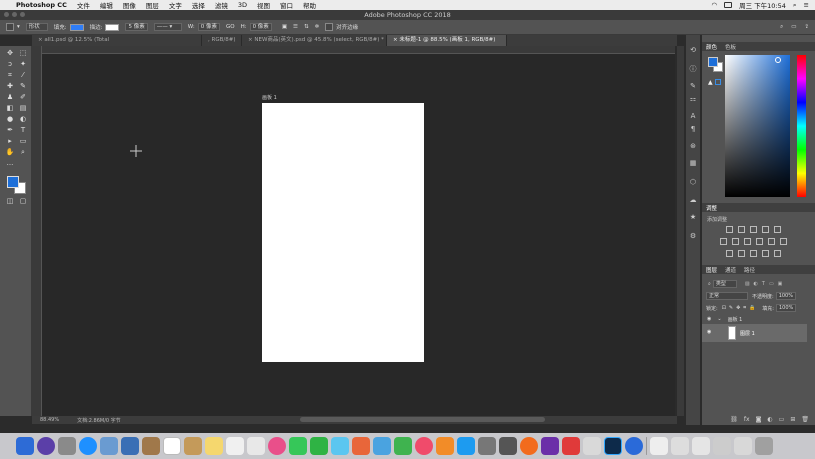 Image resolution: width=815 pixels, height=459 pixels. Describe the element at coordinates (167, 27) in the screenshot. I see `stroke-type-select: —— ▾` at that location.